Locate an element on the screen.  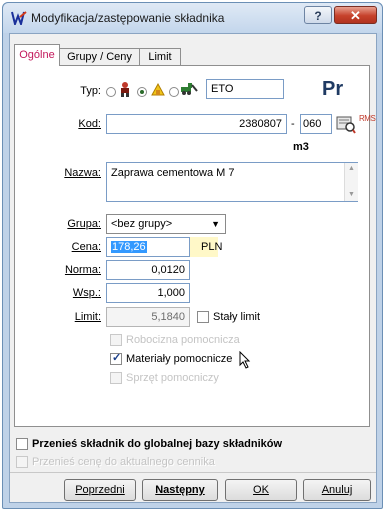
norma-field: 0,0120 is located at coordinates (148, 270).